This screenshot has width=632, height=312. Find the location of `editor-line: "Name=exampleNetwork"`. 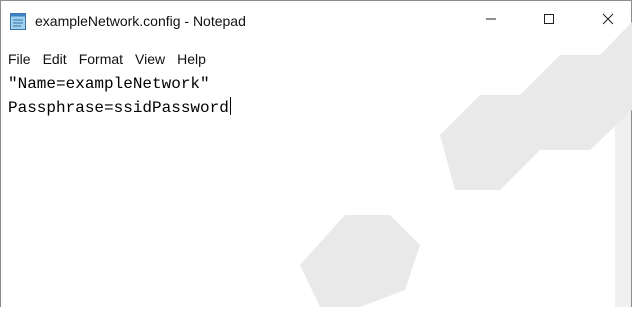

editor-line: "Name=exampleNetwork" is located at coordinates (109, 84).